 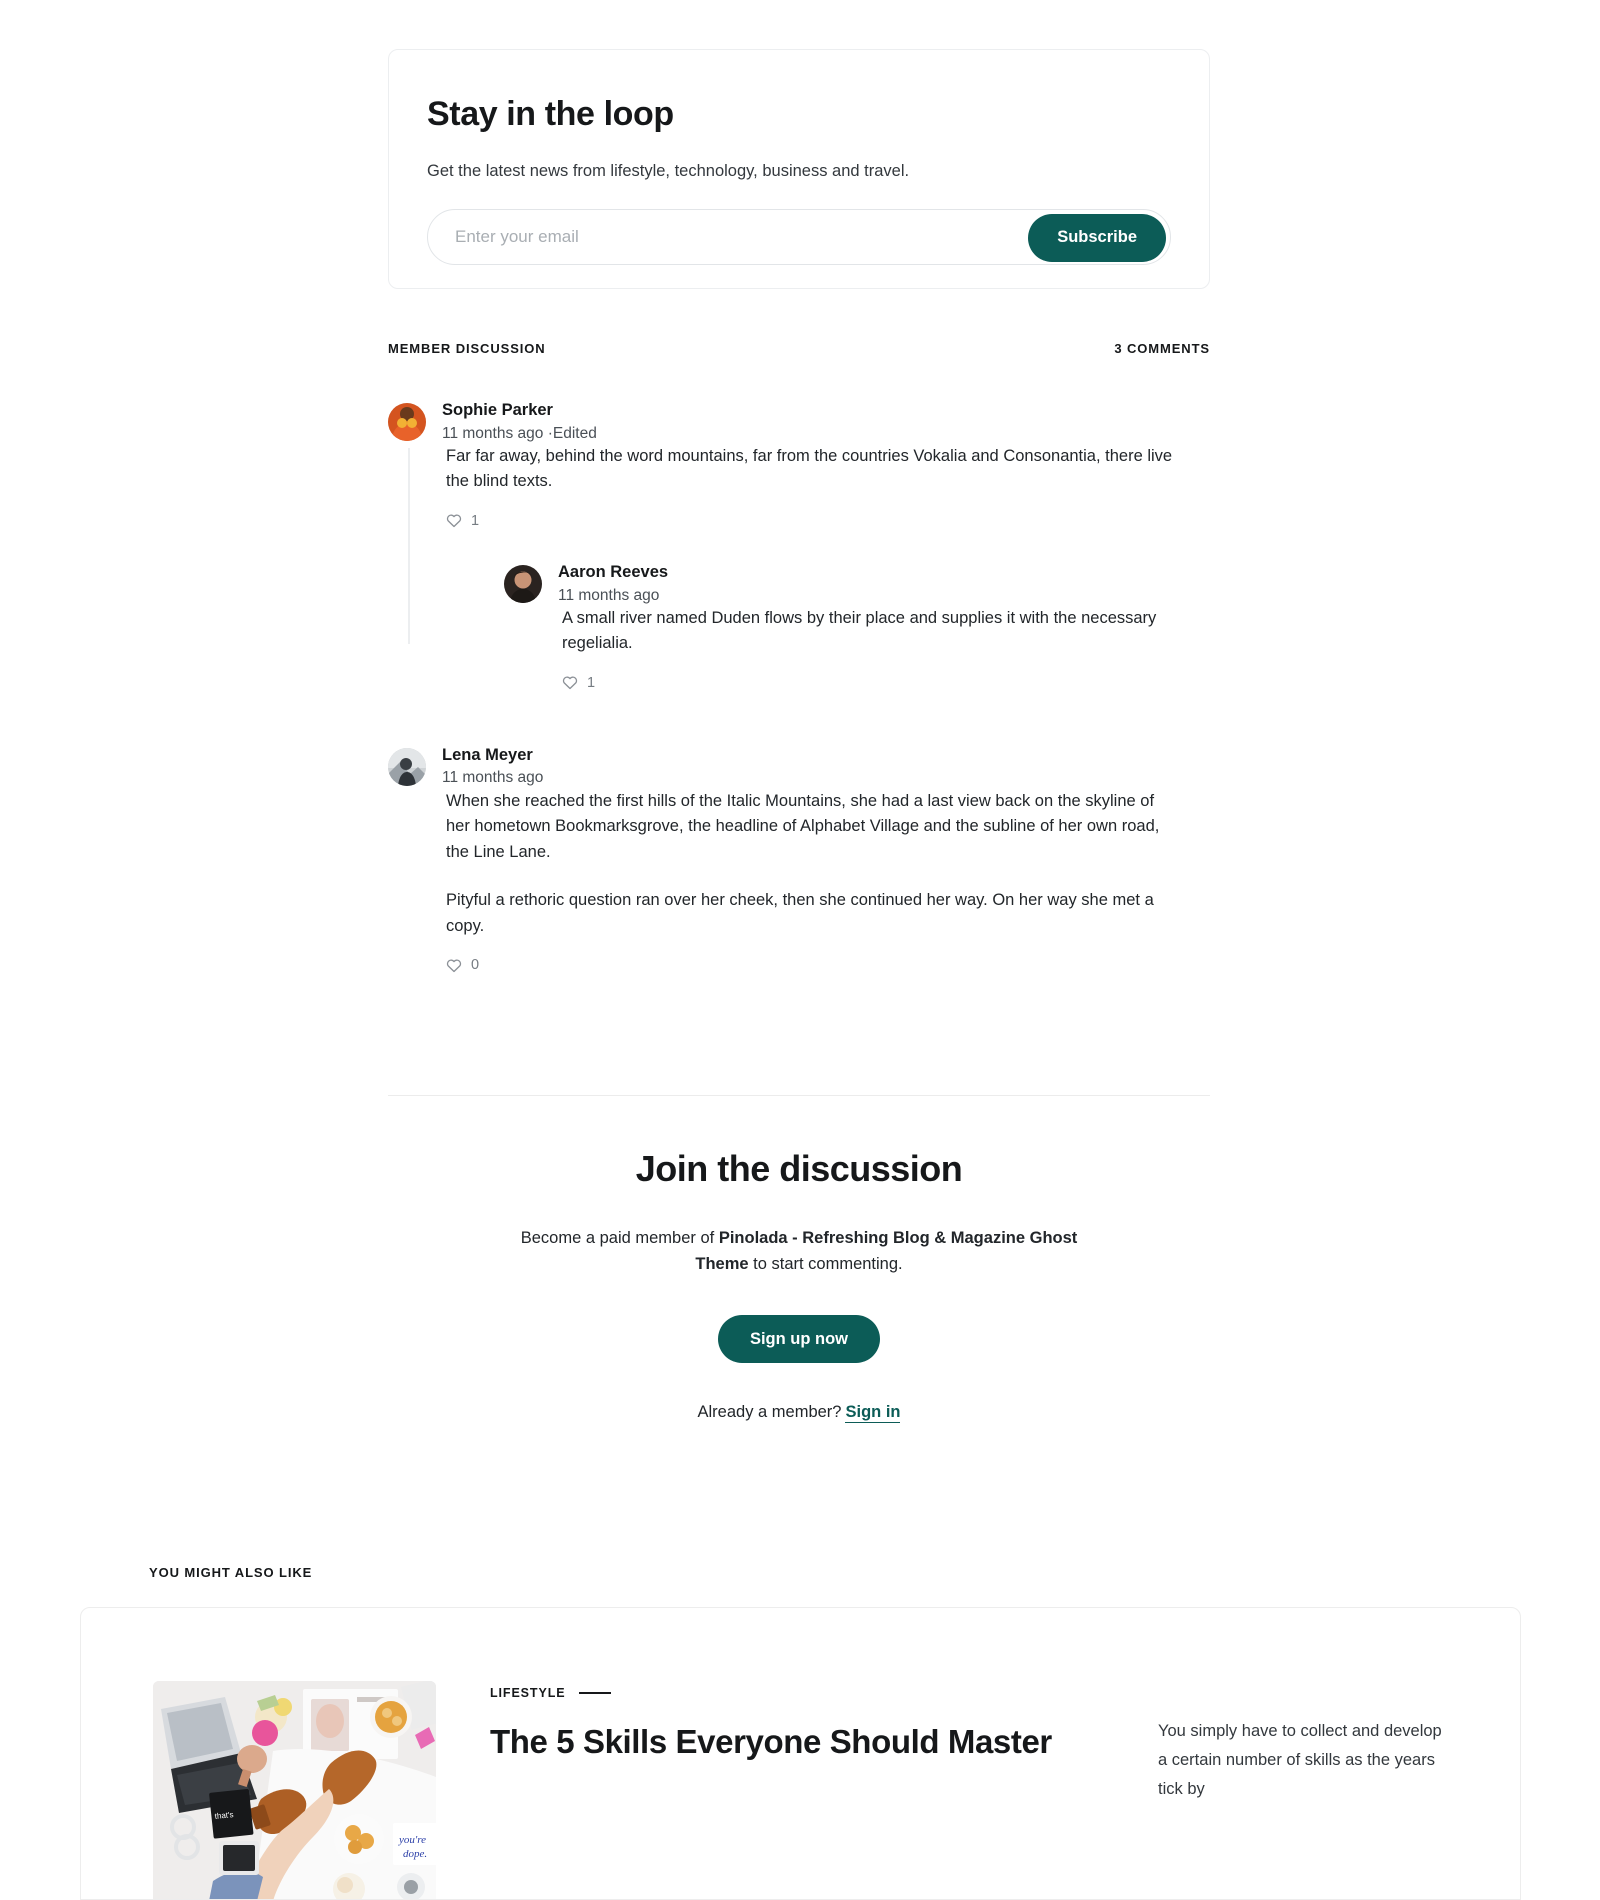 What do you see at coordinates (294, 1790) in the screenshot?
I see `related-post-thumbnail: that's you're dope.` at bounding box center [294, 1790].